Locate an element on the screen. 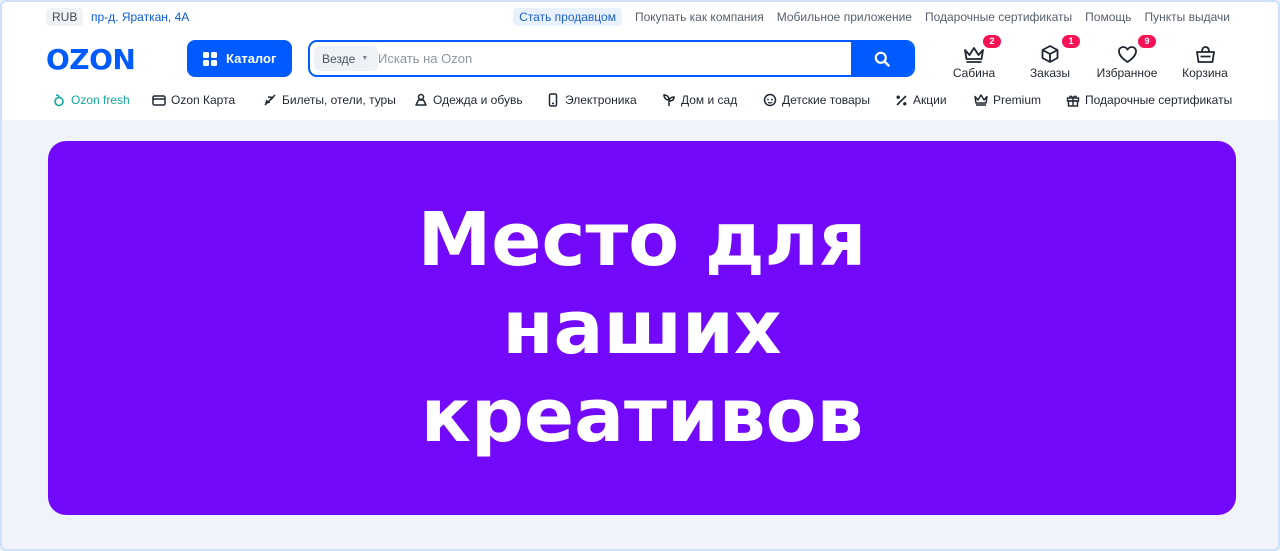 The image size is (1280, 551). category-gift-cards: Подарочные сертификаты is located at coordinates (1149, 100).